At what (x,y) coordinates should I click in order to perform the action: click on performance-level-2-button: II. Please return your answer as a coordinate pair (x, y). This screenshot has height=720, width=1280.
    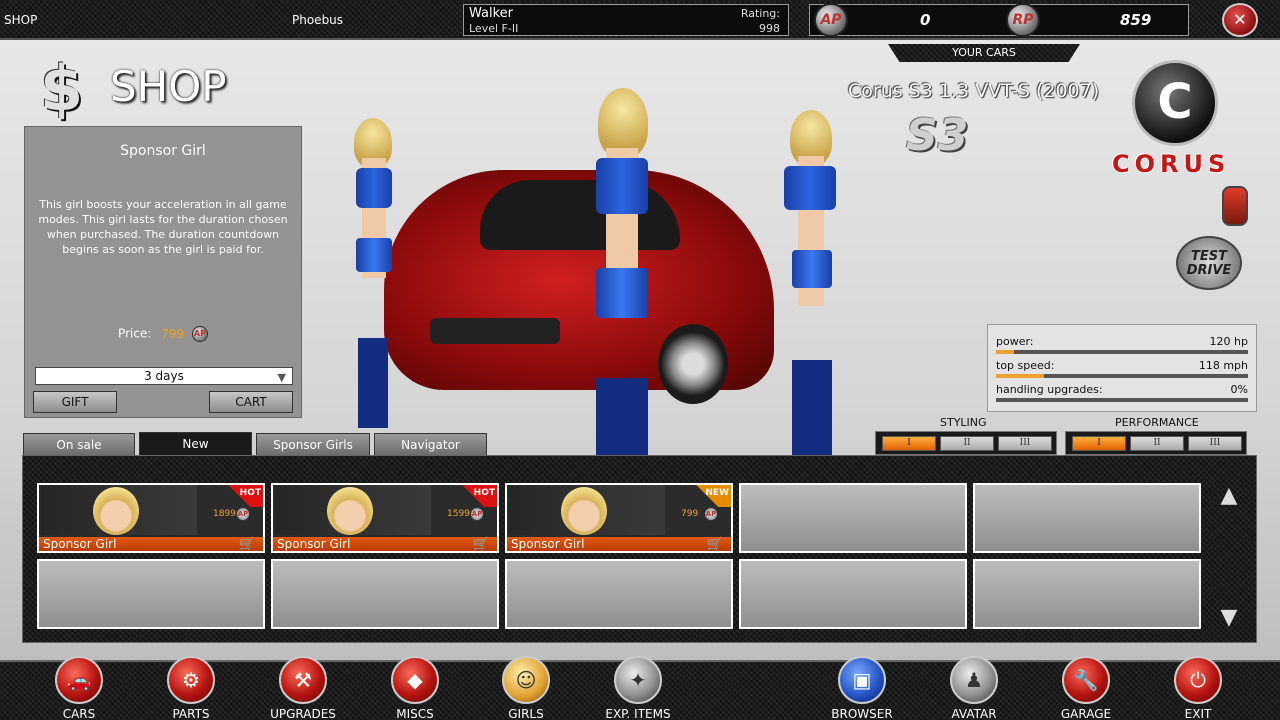
    Looking at the image, I should click on (1157, 443).